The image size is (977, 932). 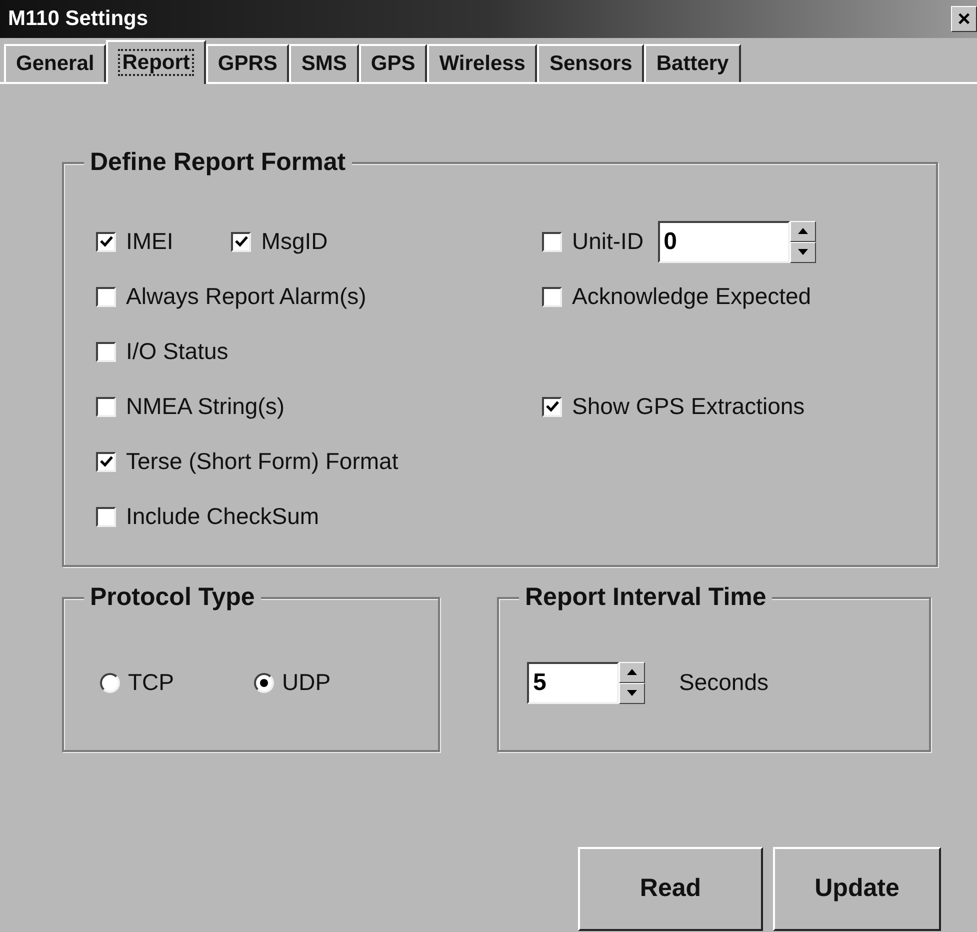 What do you see at coordinates (670, 889) in the screenshot?
I see `action-button: Read` at bounding box center [670, 889].